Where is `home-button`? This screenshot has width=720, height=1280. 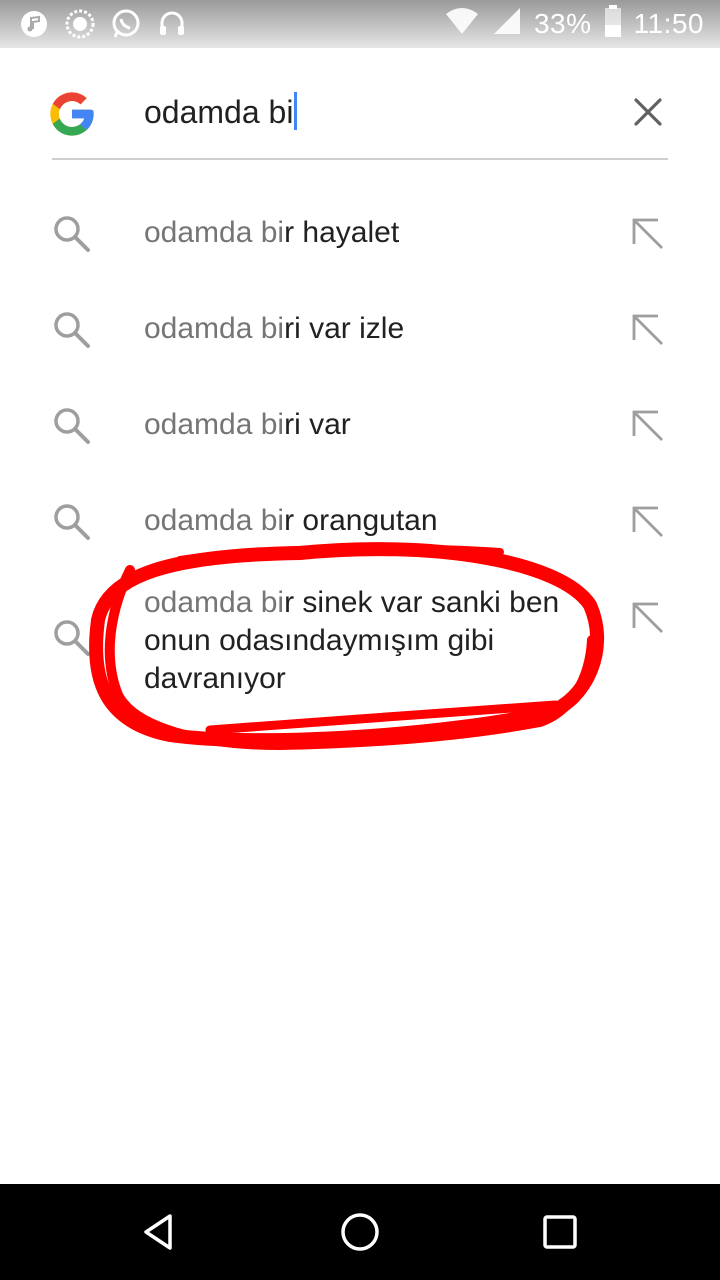
home-button is located at coordinates (360, 1232).